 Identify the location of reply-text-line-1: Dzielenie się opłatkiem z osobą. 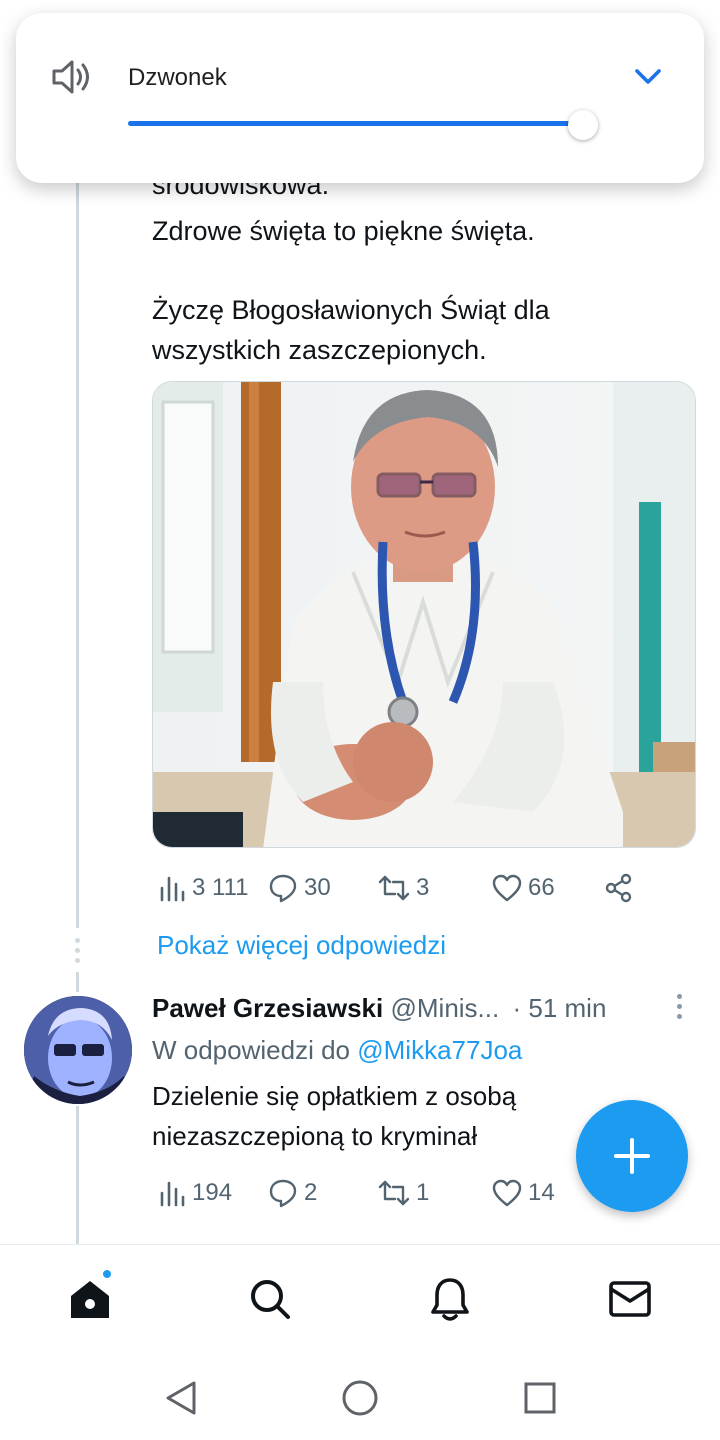
(334, 1096).